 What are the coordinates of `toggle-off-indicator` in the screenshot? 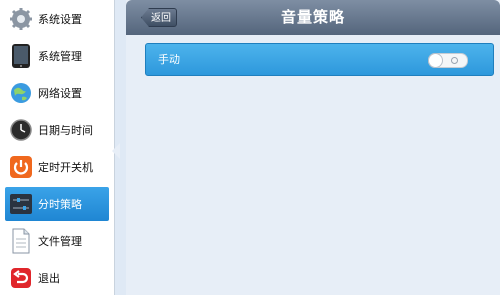 It's located at (454, 60).